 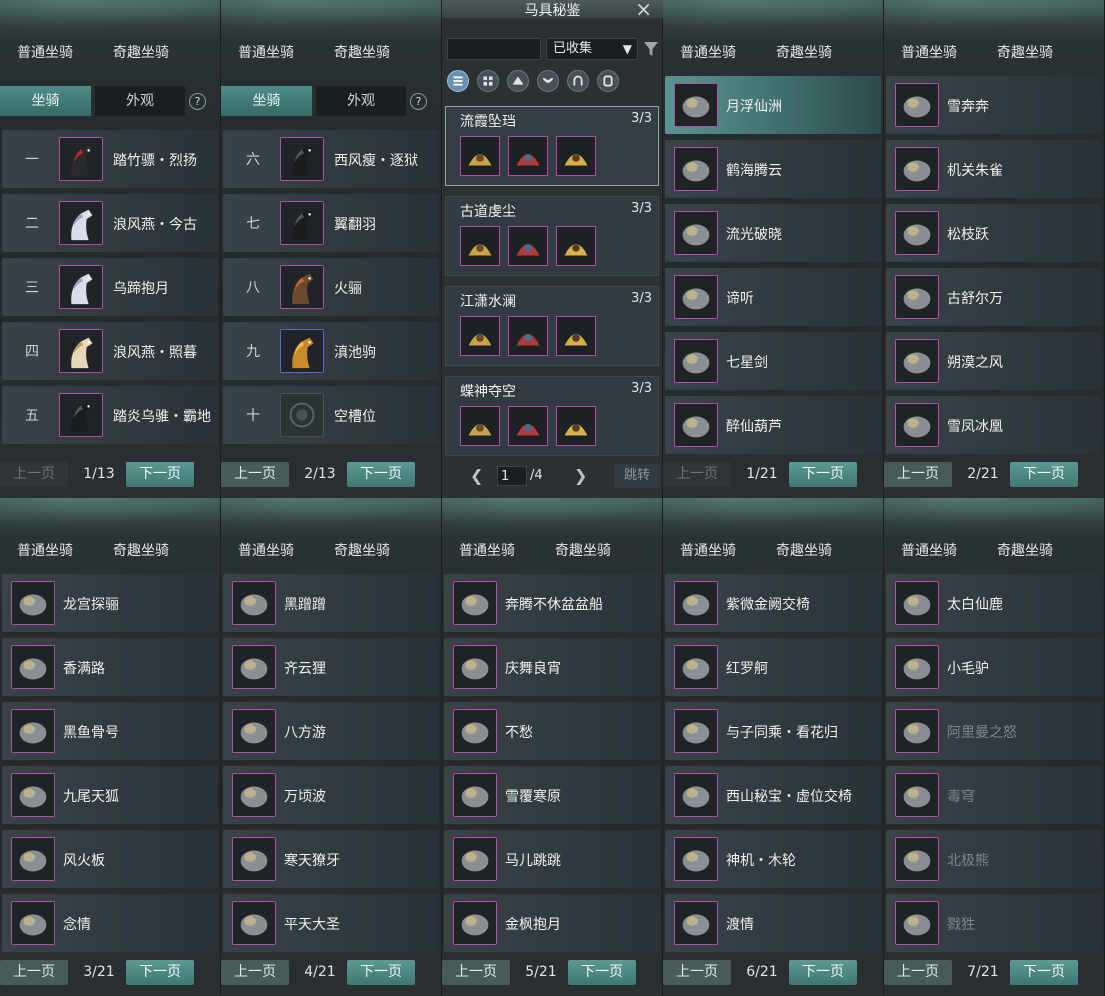 I want to click on mount-row: 庆舞良宵, so click(x=552, y=667).